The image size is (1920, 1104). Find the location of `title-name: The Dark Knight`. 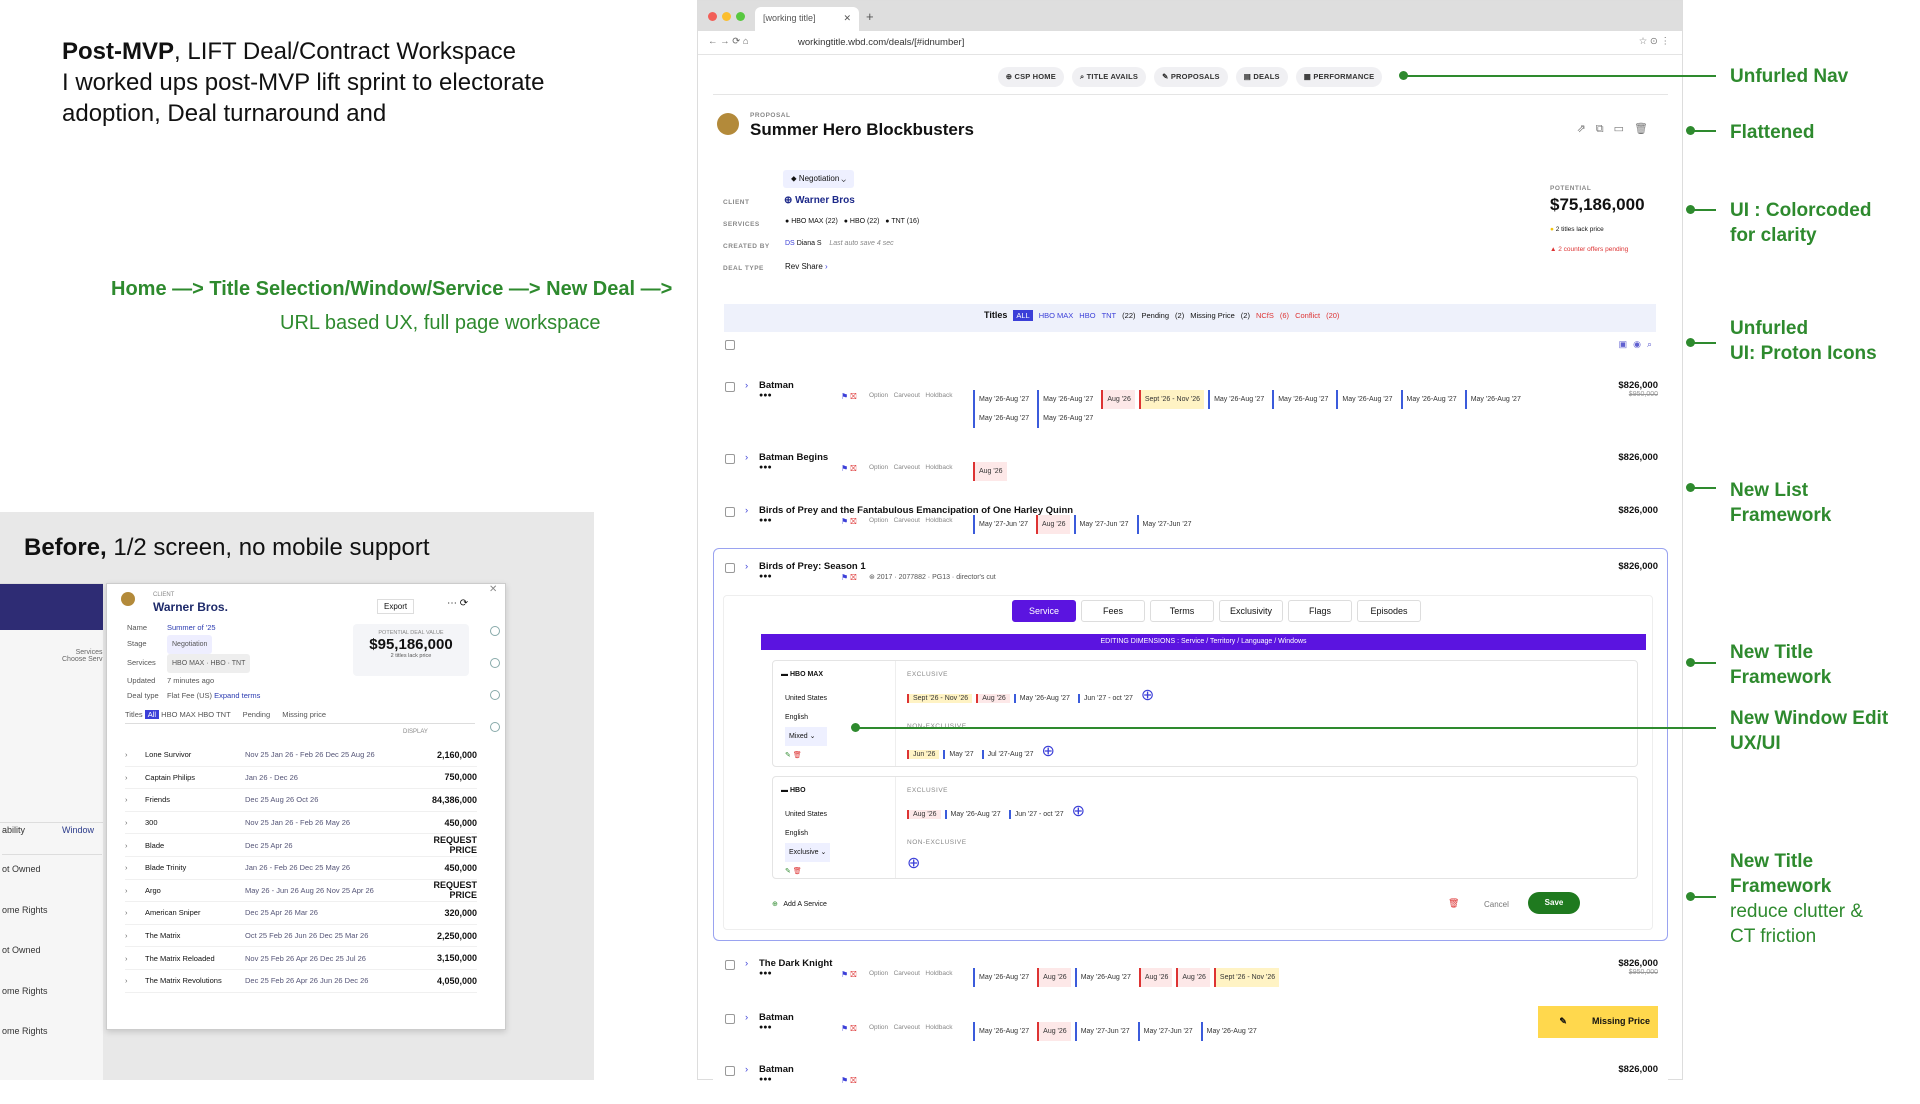

title-name: The Dark Knight is located at coordinates (795, 963).